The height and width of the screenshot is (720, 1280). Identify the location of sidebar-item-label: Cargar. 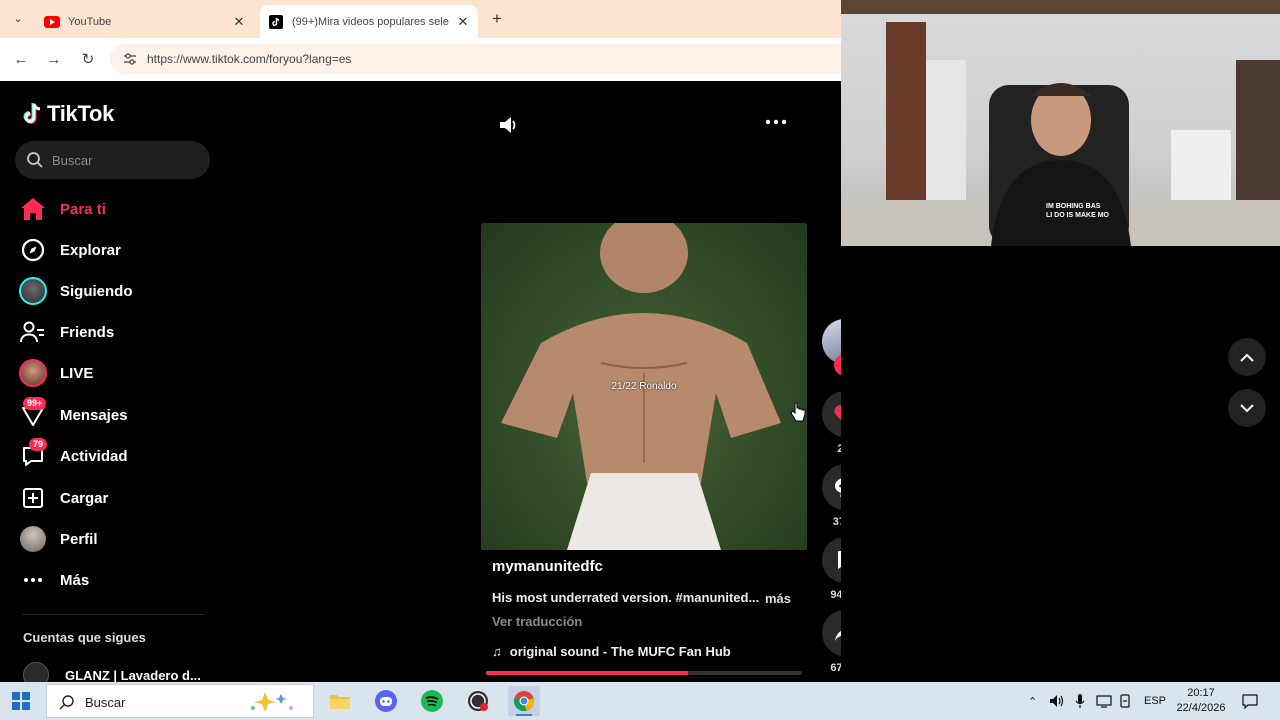
(84, 498).